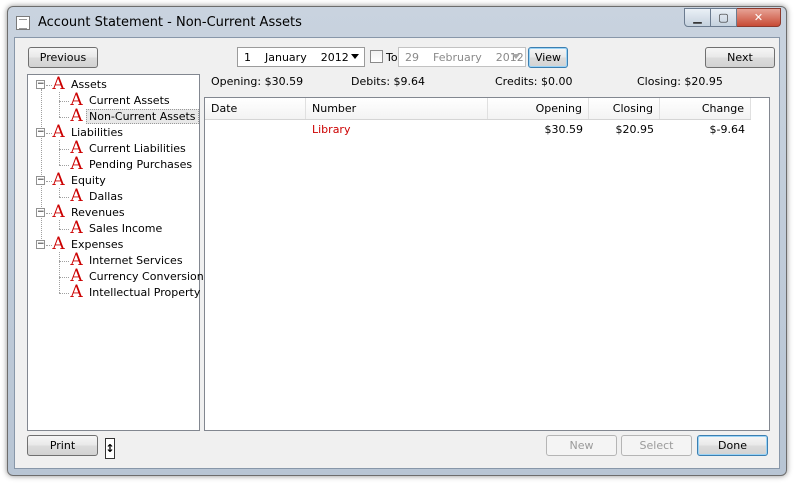  I want to click on tree-item-dallas: A Dallas, so click(96, 196).